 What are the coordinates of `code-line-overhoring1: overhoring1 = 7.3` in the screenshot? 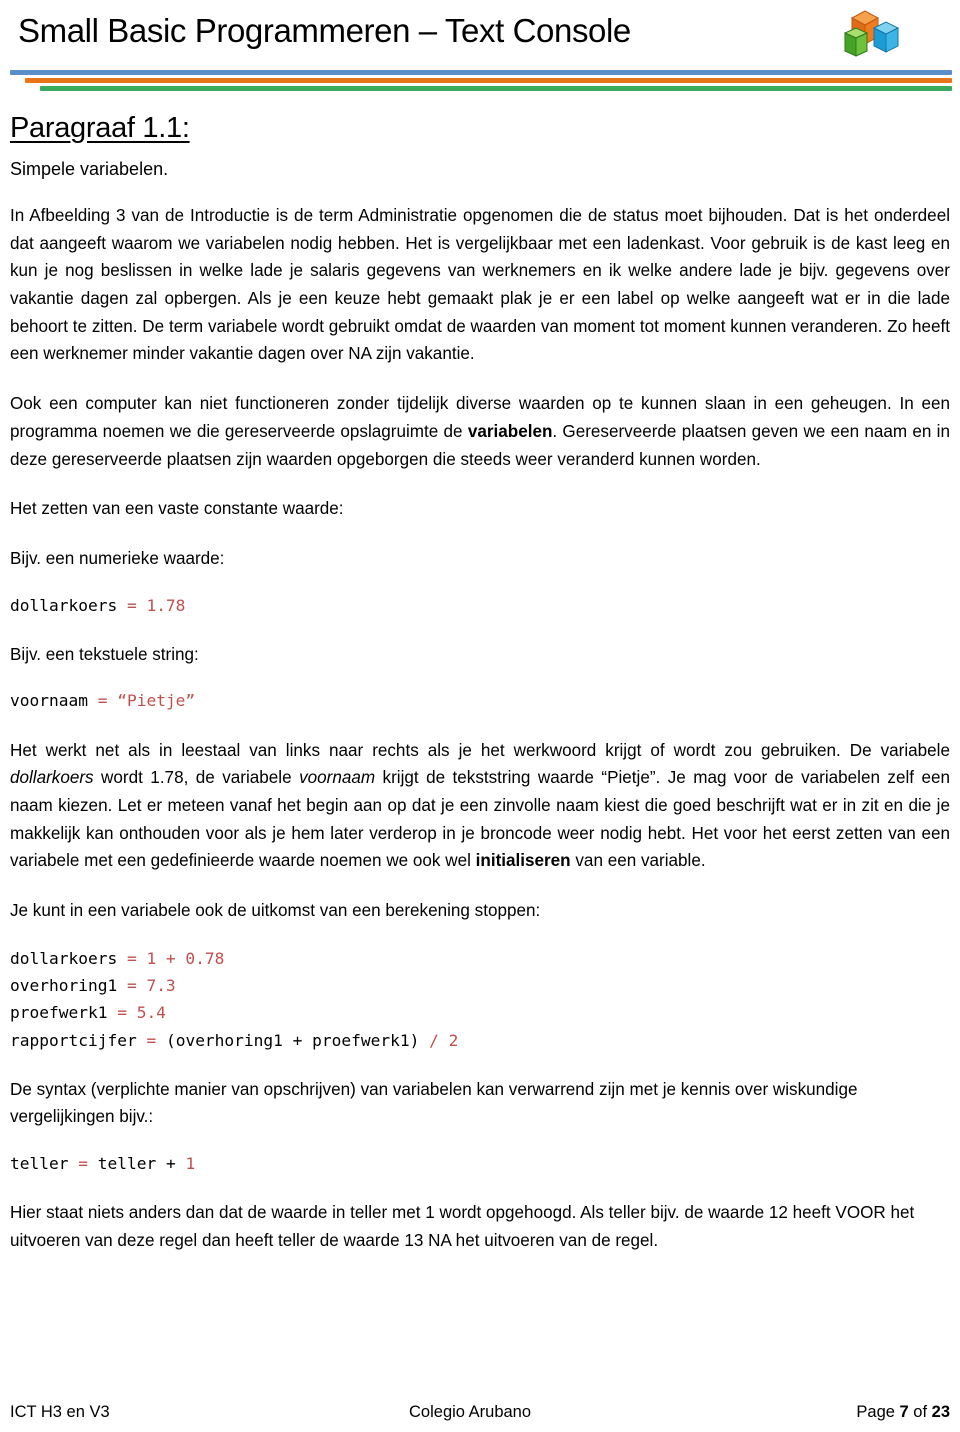 It's located at (480, 985).